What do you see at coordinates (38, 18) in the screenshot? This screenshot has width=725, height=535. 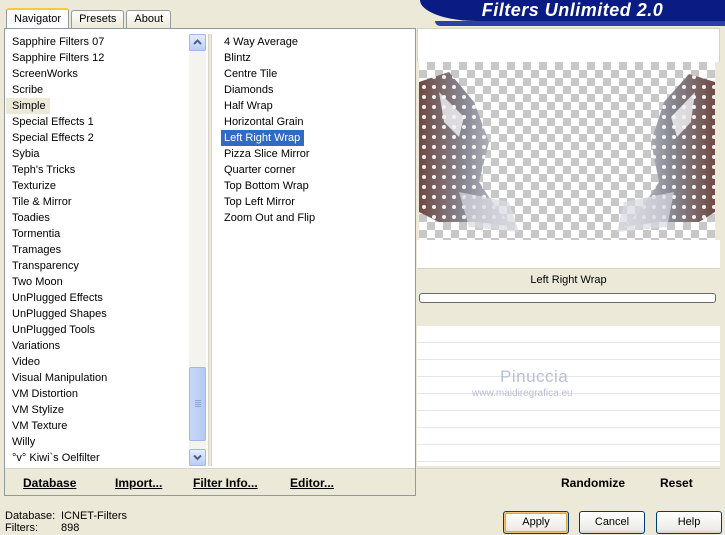 I see `tab-navigator: Navigator` at bounding box center [38, 18].